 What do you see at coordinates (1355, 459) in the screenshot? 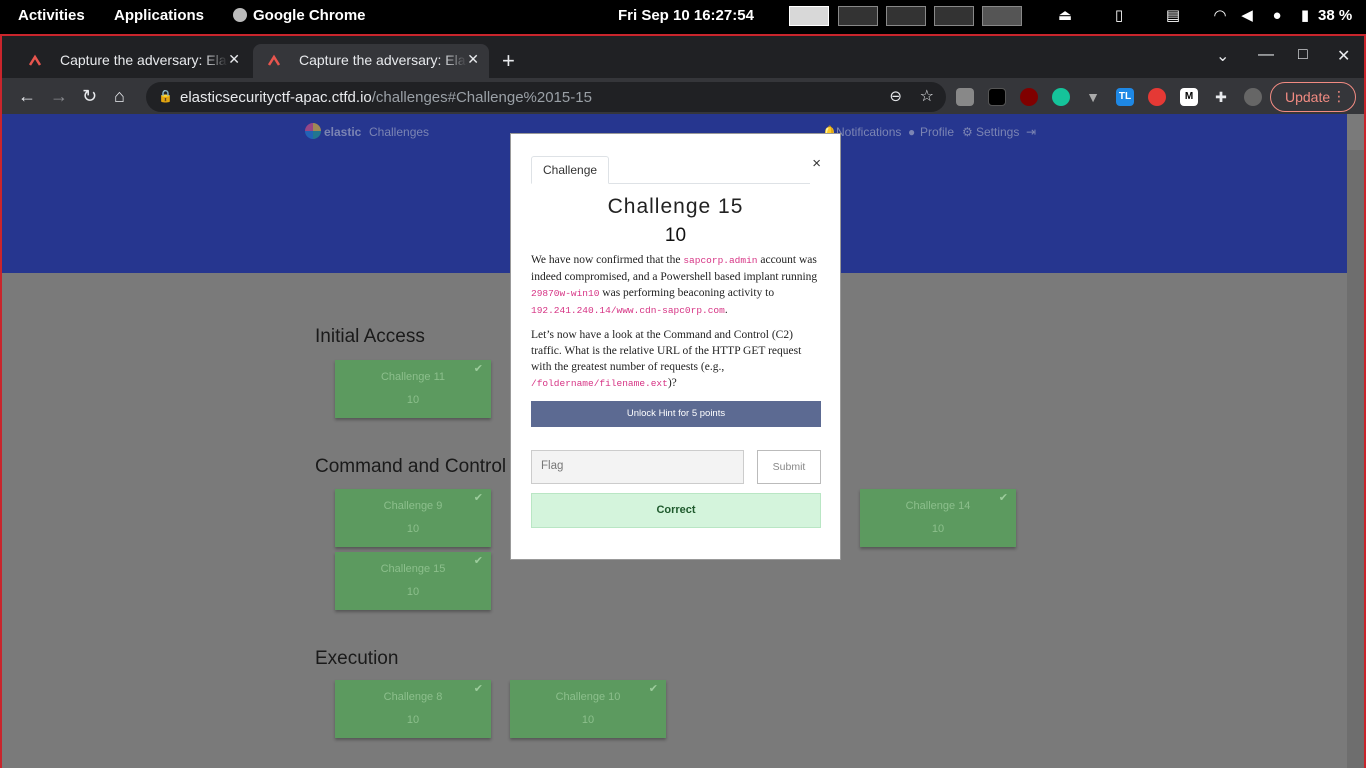
I see `page-scrollbar` at bounding box center [1355, 459].